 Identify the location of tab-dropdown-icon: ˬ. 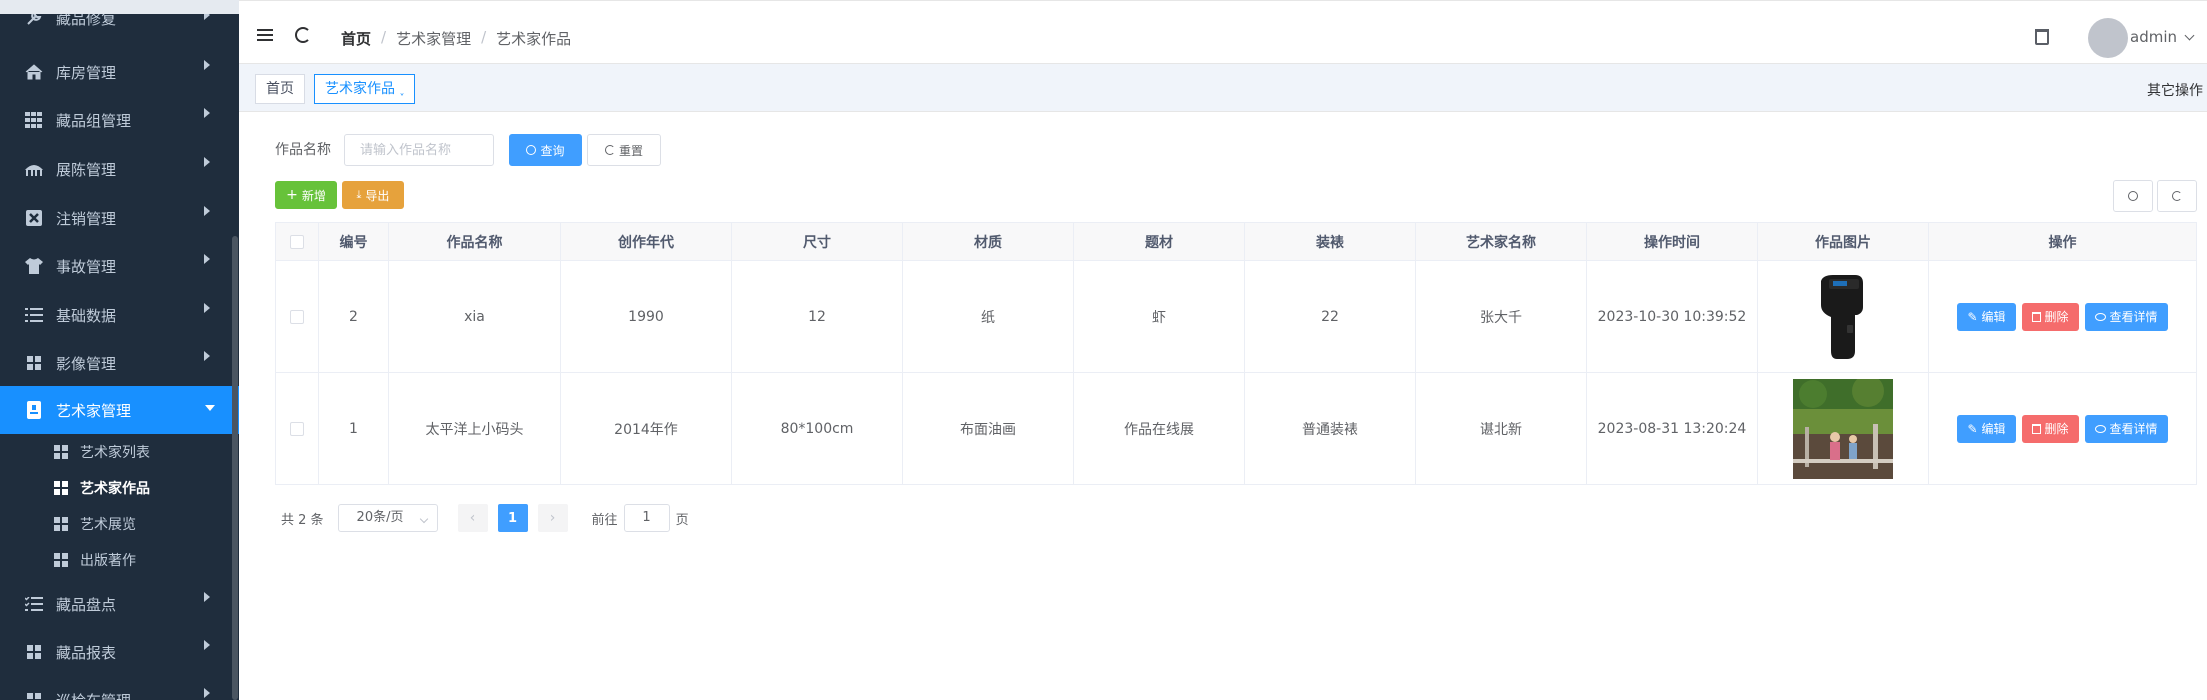
(401, 90).